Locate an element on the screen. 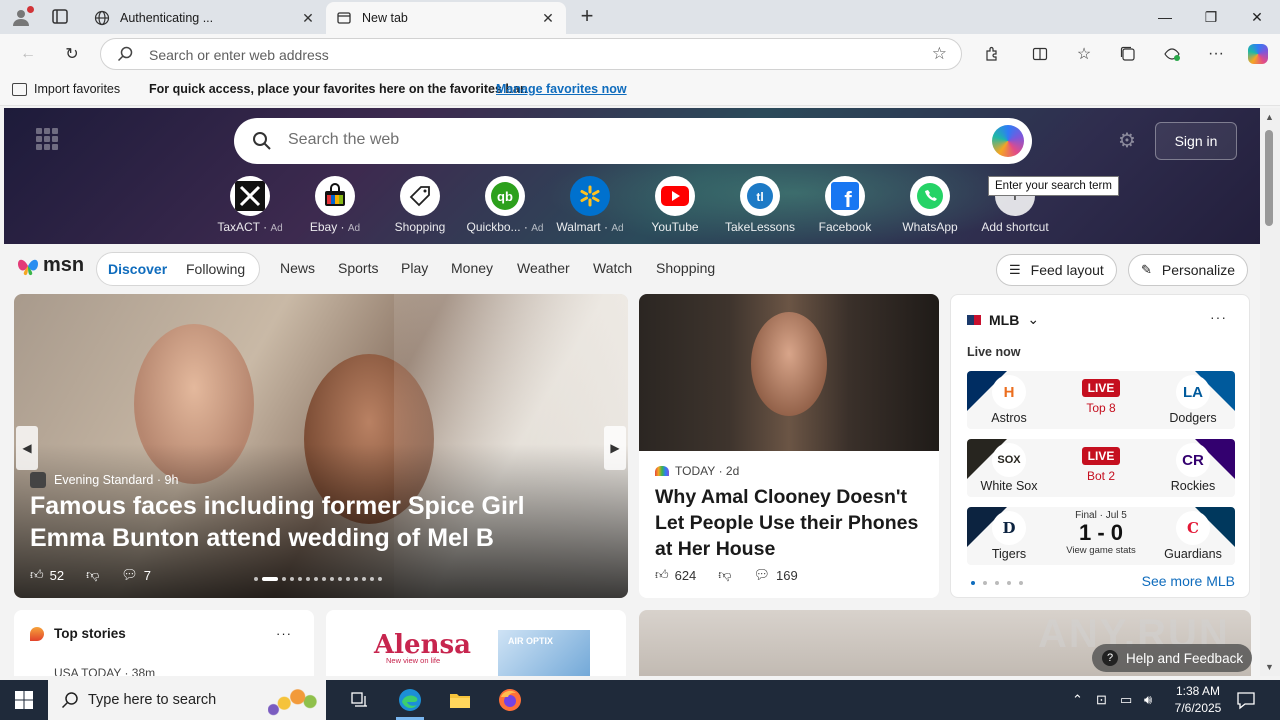  shortcut-walmart: Walmart · Ad is located at coordinates (590, 205).